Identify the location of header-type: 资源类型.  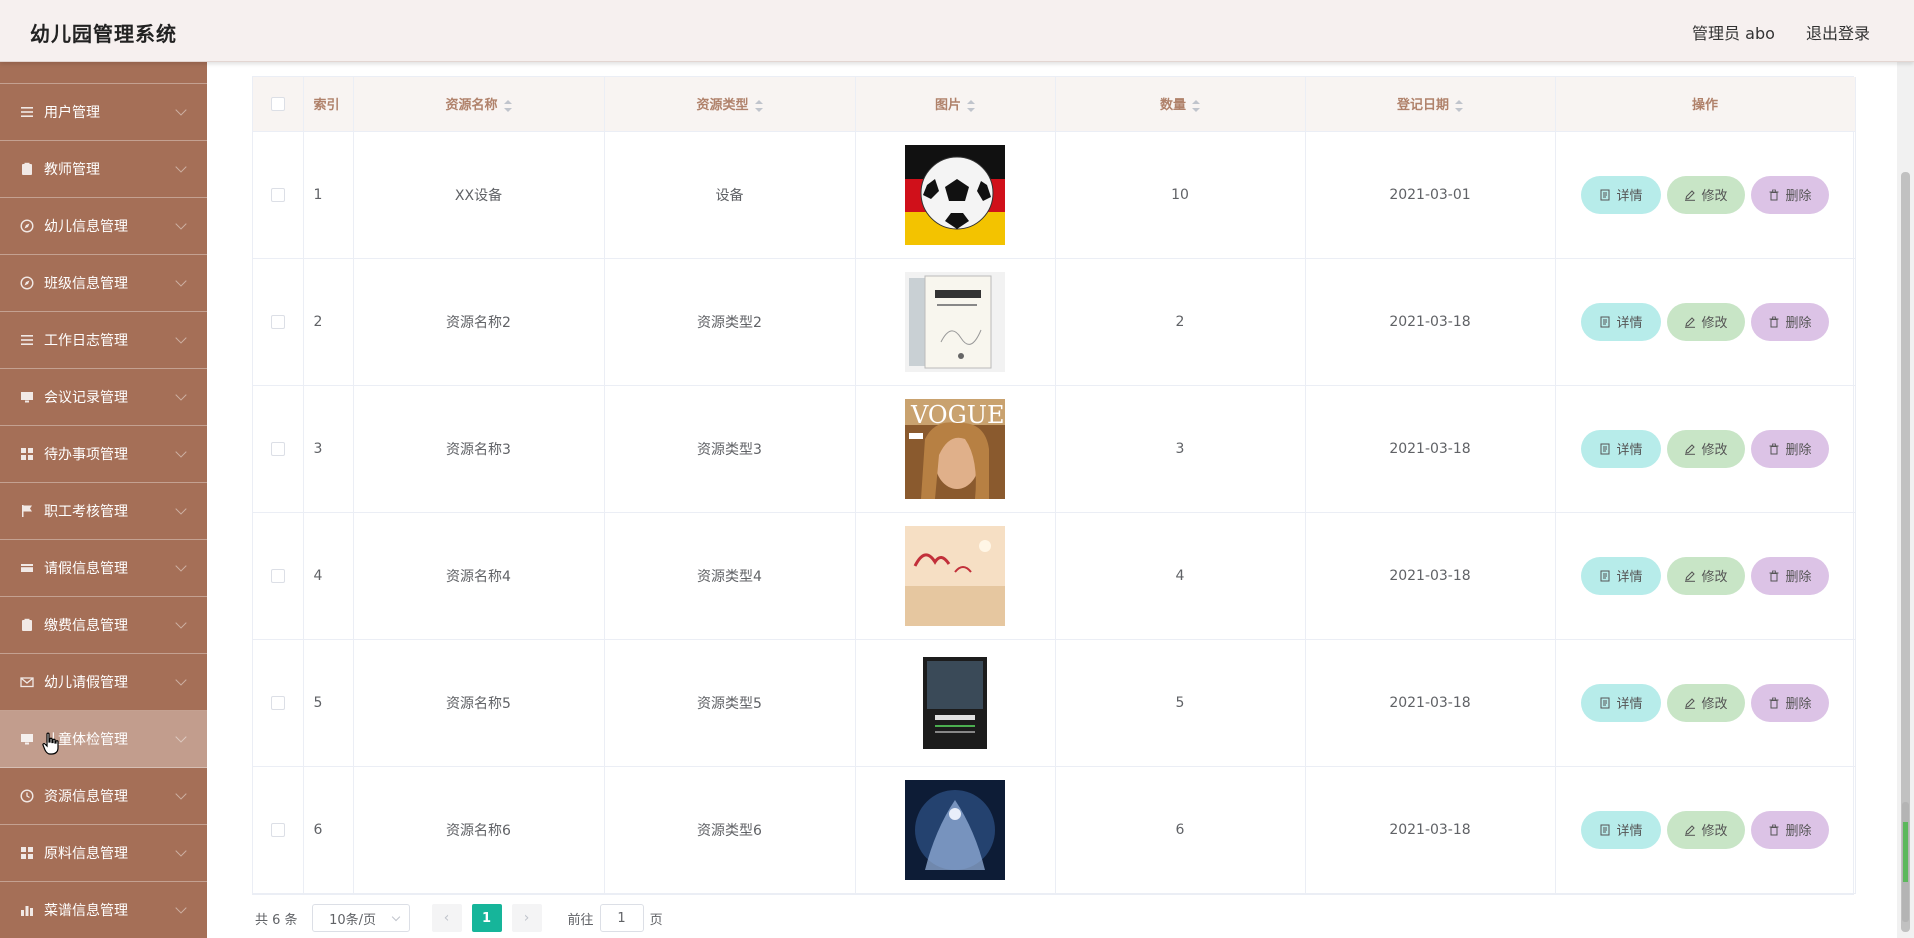
(730, 104).